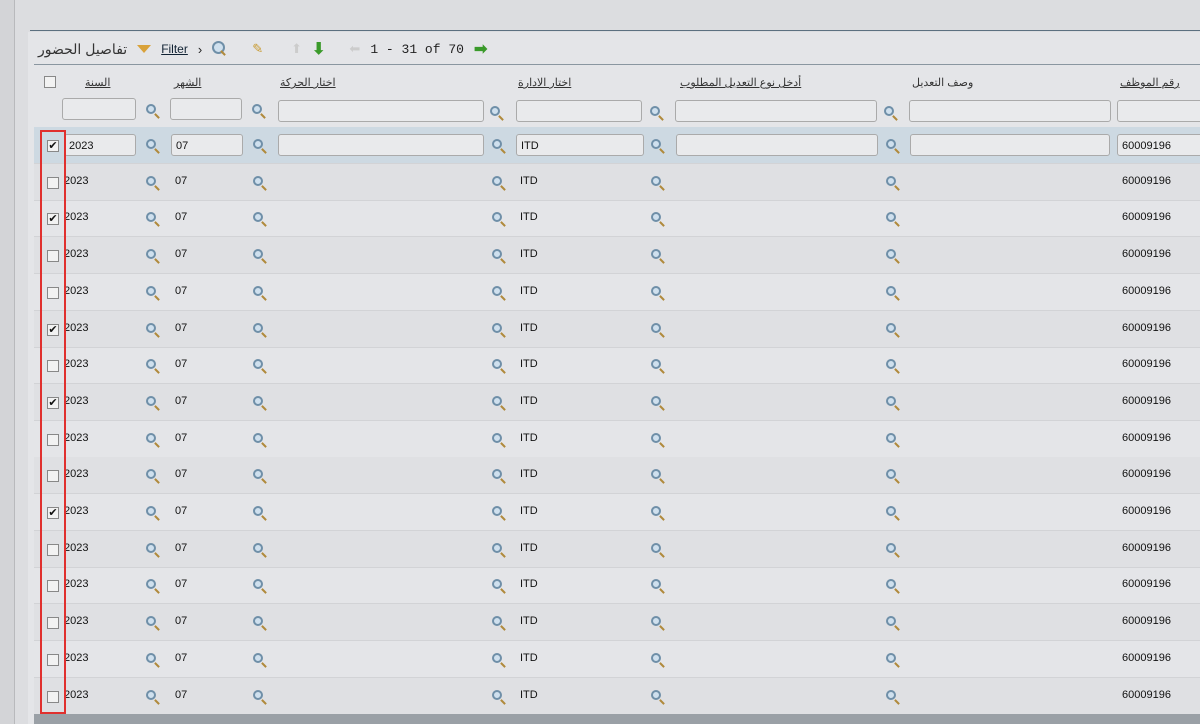 Image resolution: width=1200 pixels, height=724 pixels. I want to click on adjustment-description-input, so click(1010, 145).